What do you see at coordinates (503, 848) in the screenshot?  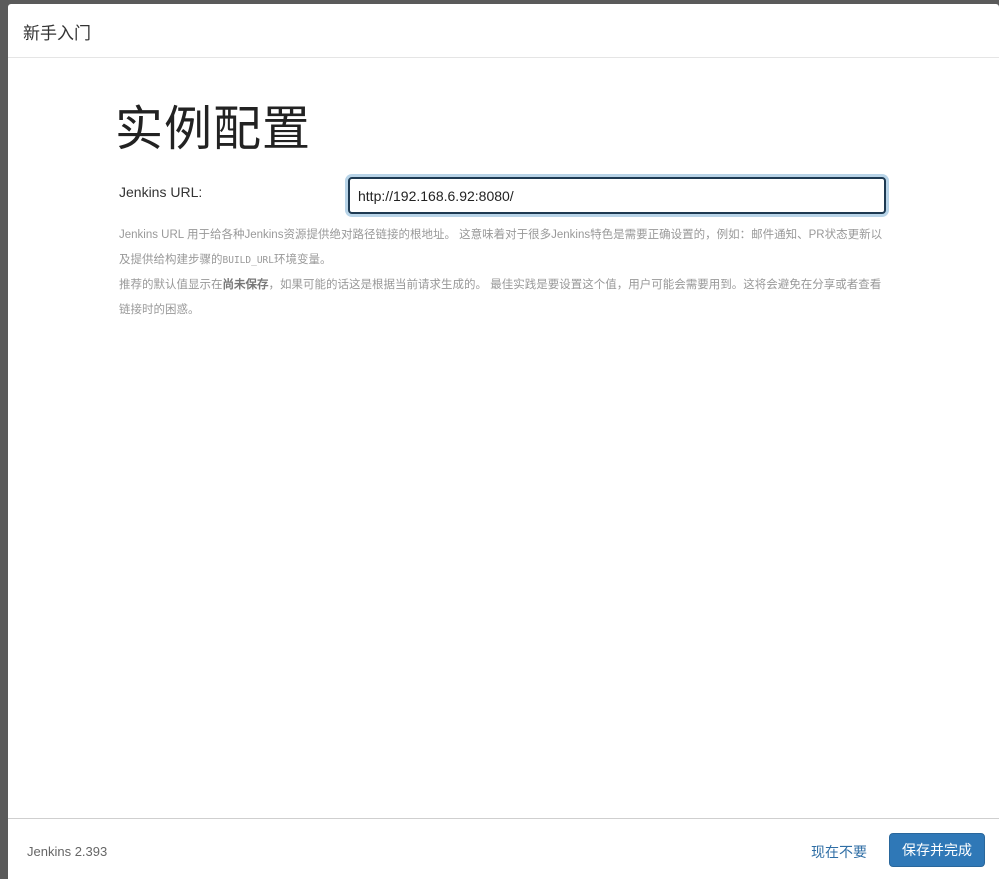 I see `dialog-footer: Jenkins 2.393 现在不要 保存并完成` at bounding box center [503, 848].